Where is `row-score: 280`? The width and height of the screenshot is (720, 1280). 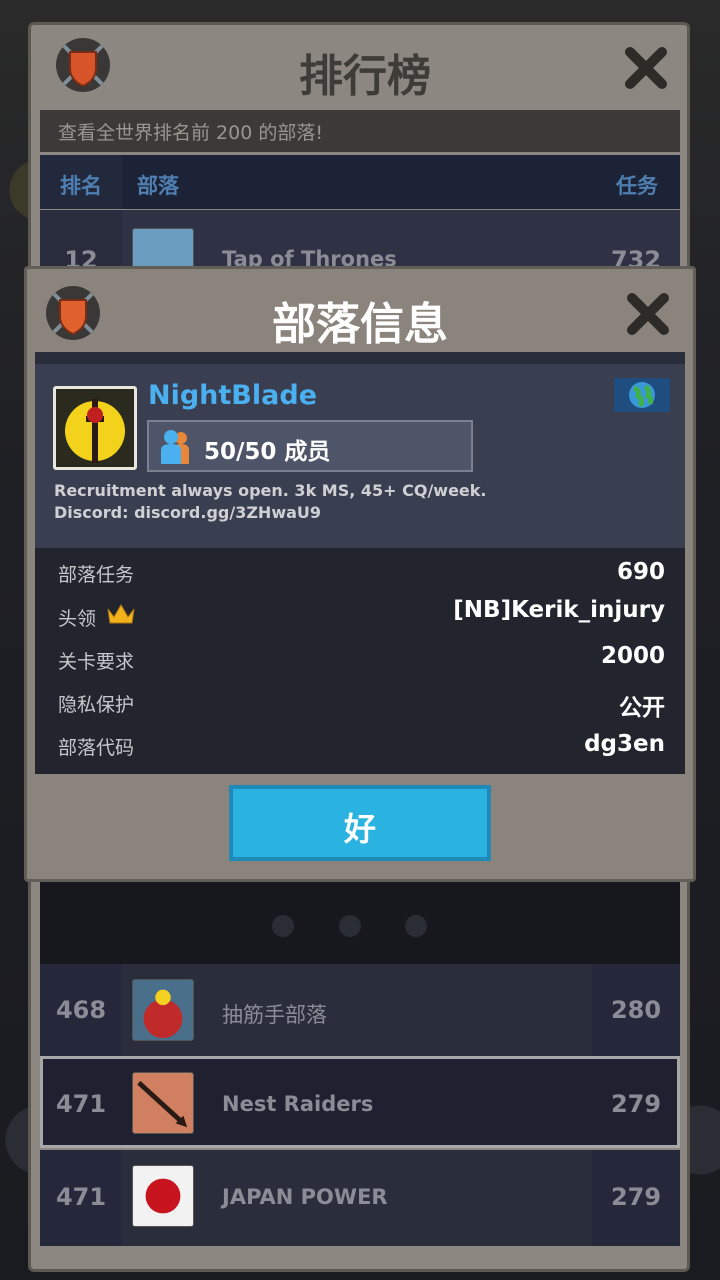
row-score: 280 is located at coordinates (636, 1010).